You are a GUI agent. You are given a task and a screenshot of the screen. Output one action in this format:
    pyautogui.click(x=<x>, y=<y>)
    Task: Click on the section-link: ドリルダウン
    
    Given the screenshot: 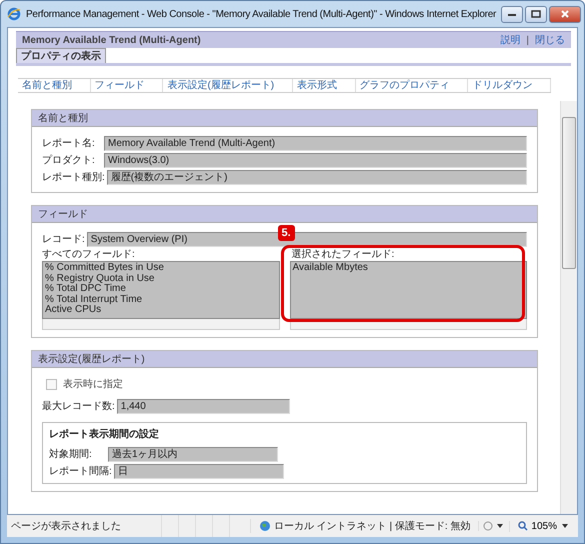 What is the action you would take?
    pyautogui.click(x=509, y=85)
    